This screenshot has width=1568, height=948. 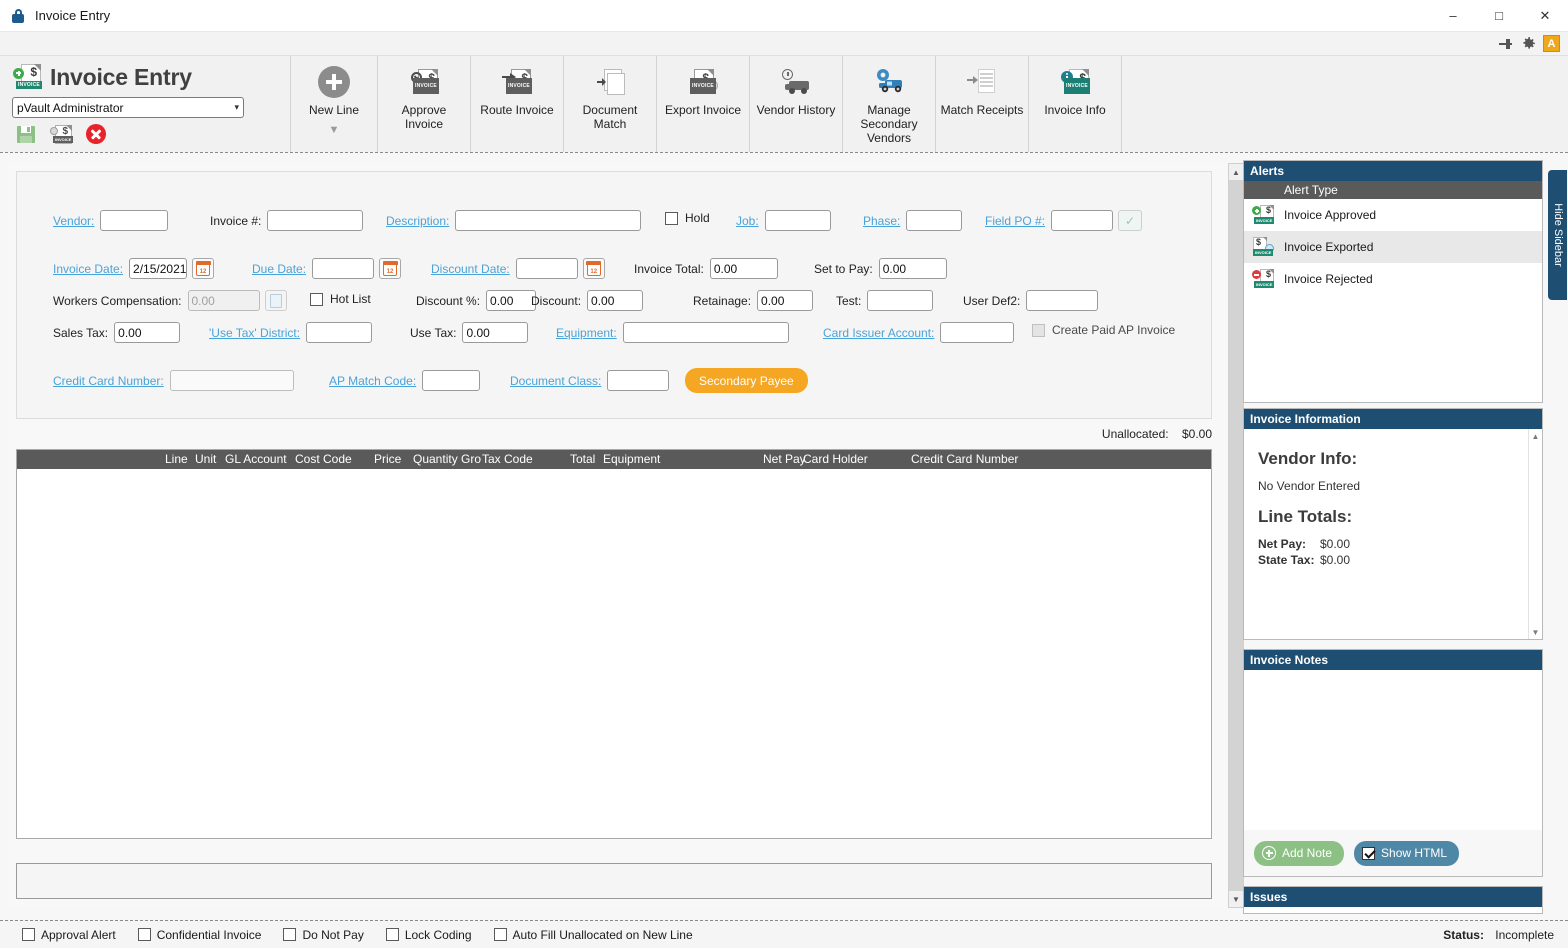 I want to click on user-def2-input, so click(x=1062, y=300).